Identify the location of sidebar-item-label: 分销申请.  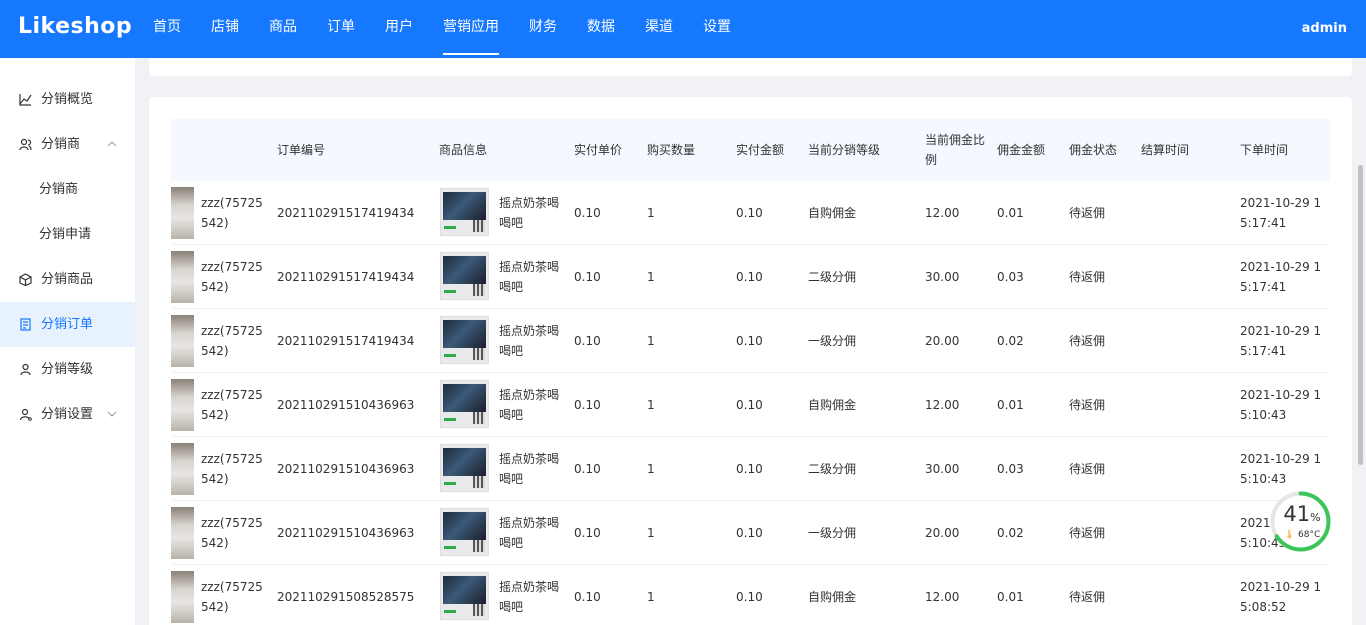
(65, 234).